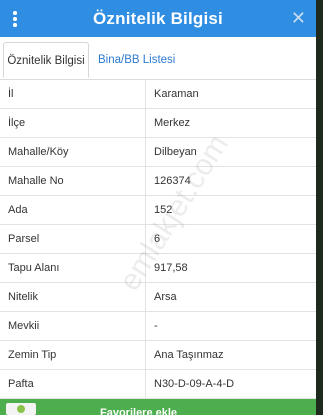  I want to click on add-favorites-label: Favorilere ekle, so click(139, 411).